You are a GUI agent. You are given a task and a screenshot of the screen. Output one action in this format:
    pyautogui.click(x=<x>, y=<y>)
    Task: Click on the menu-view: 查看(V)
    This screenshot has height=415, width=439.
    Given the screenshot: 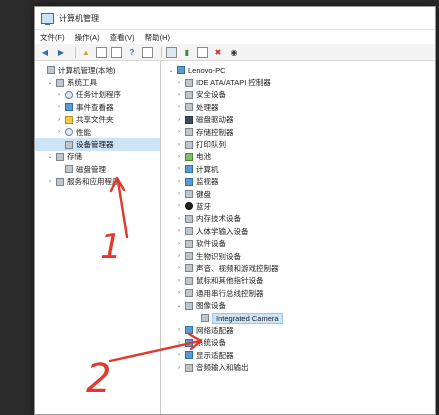 What is the action you would take?
    pyautogui.click(x=122, y=37)
    